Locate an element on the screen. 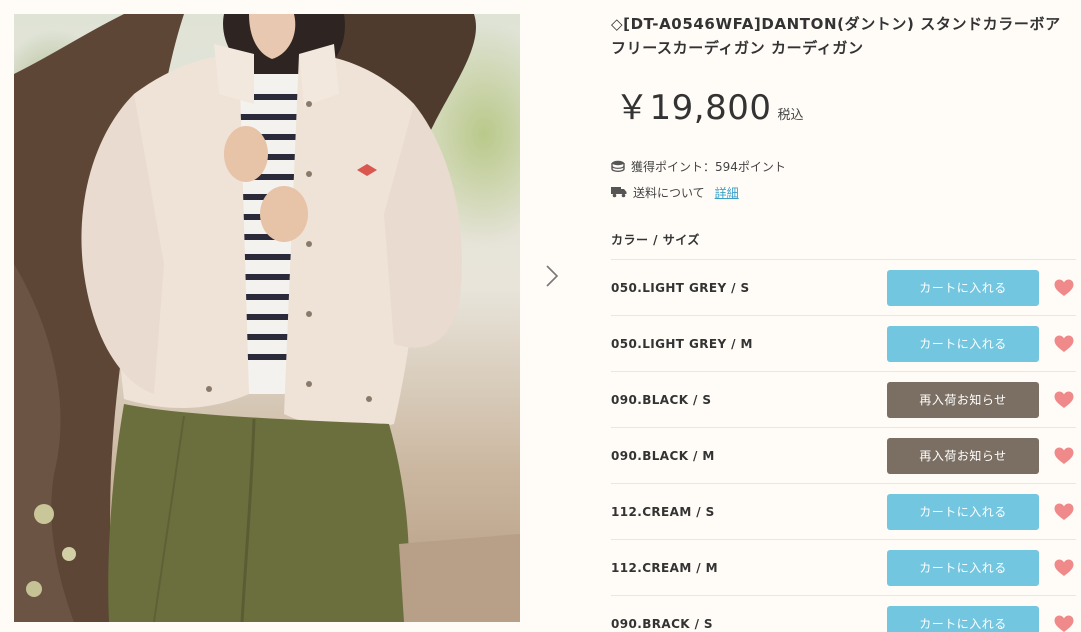  variant-name: 112.CREAM / M is located at coordinates (664, 567).